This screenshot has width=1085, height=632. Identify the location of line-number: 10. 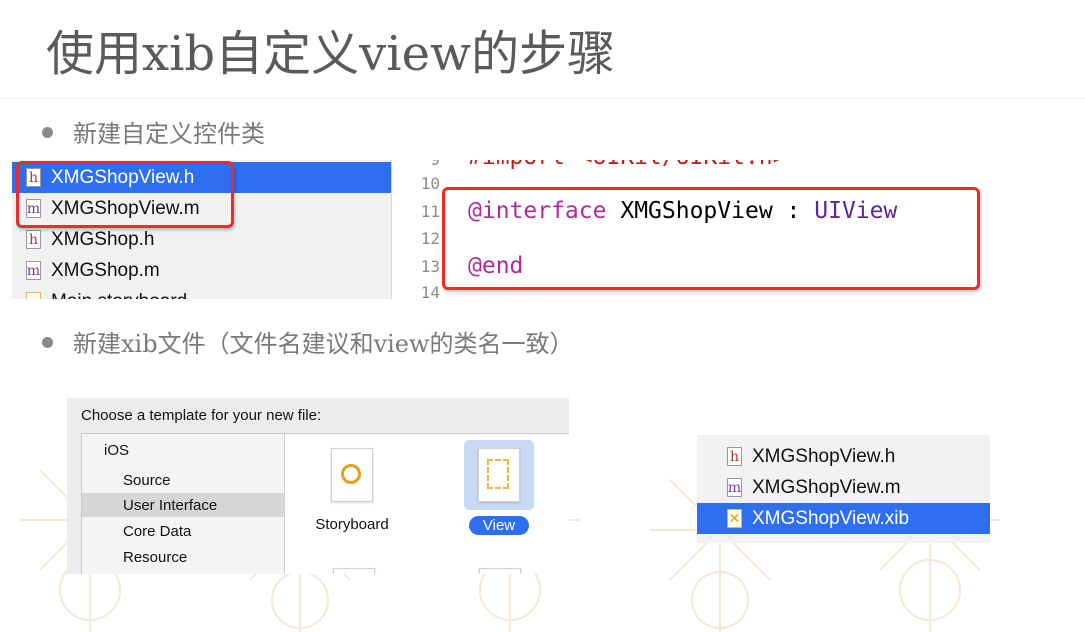
(430, 183).